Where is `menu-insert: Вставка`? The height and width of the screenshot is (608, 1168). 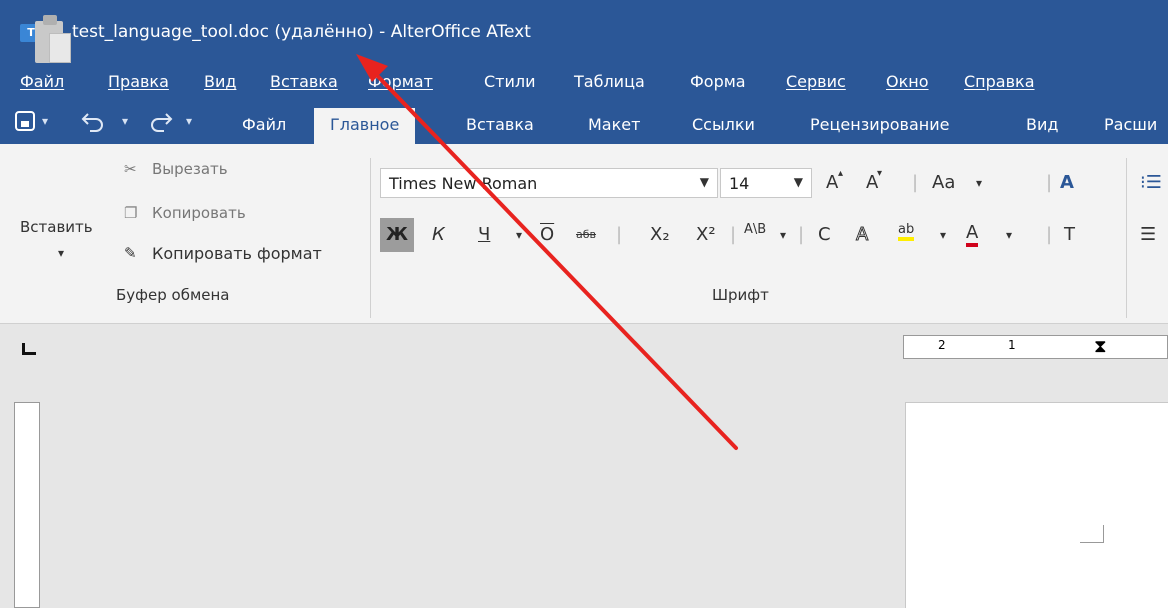
menu-insert: Вставка is located at coordinates (304, 81).